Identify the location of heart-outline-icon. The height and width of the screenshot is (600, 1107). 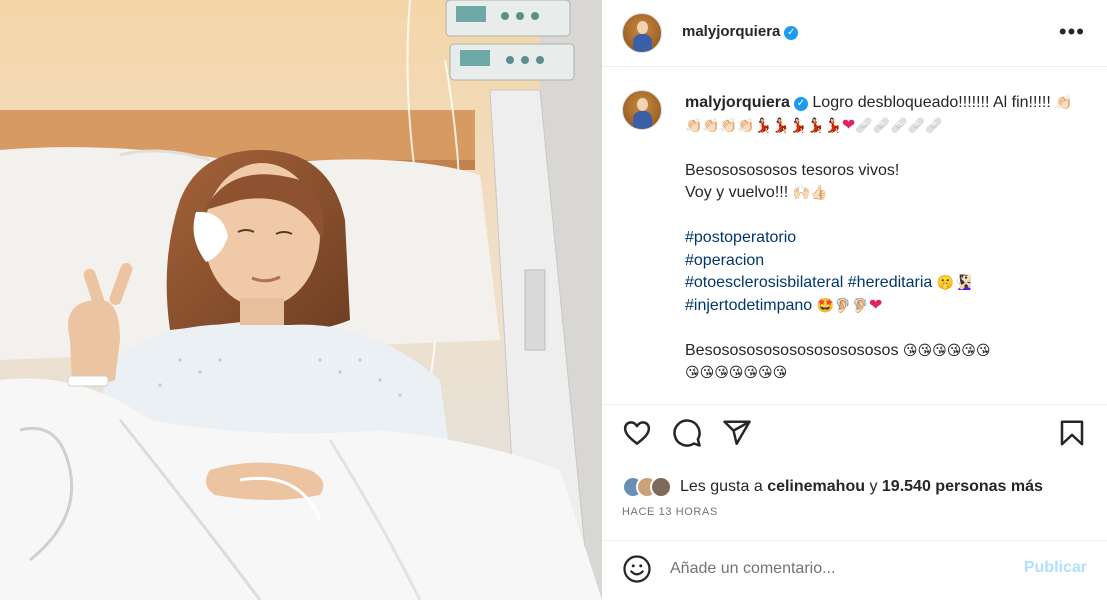
(637, 433).